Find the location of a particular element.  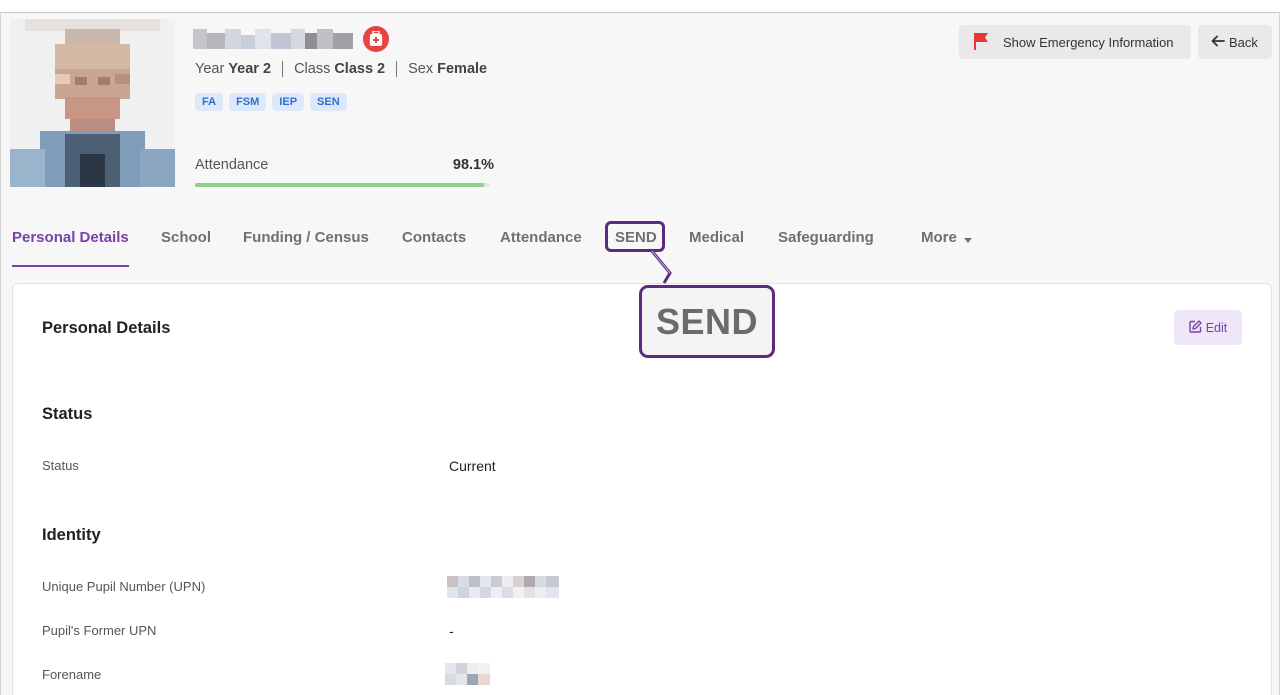

attendance-bar-fill is located at coordinates (340, 185).